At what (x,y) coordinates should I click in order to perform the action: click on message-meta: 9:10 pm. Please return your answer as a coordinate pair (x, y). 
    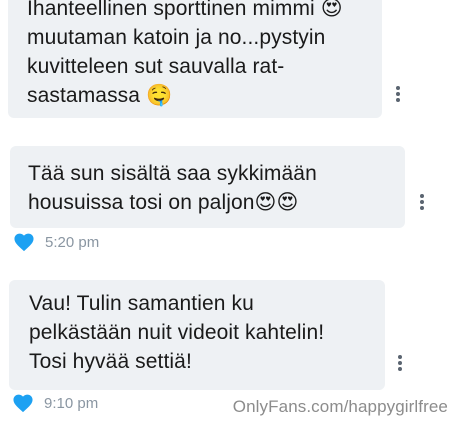
    Looking at the image, I should click on (55, 403).